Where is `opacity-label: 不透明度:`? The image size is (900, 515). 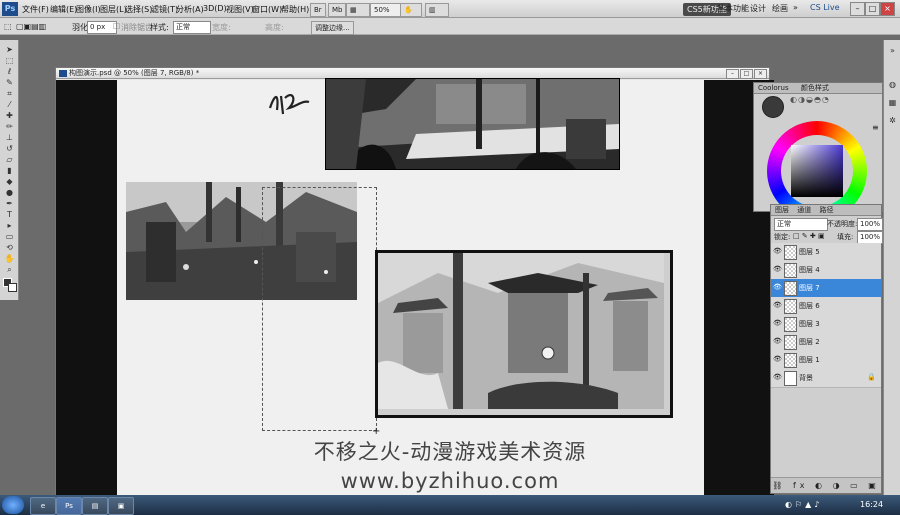 opacity-label: 不透明度: is located at coordinates (842, 224).